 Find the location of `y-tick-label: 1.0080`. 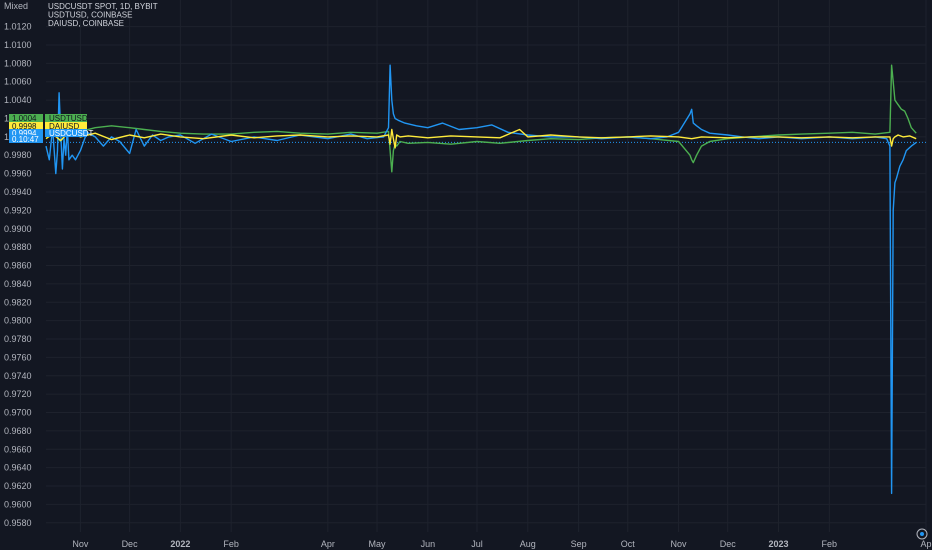

y-tick-label: 1.0080 is located at coordinates (18, 63).